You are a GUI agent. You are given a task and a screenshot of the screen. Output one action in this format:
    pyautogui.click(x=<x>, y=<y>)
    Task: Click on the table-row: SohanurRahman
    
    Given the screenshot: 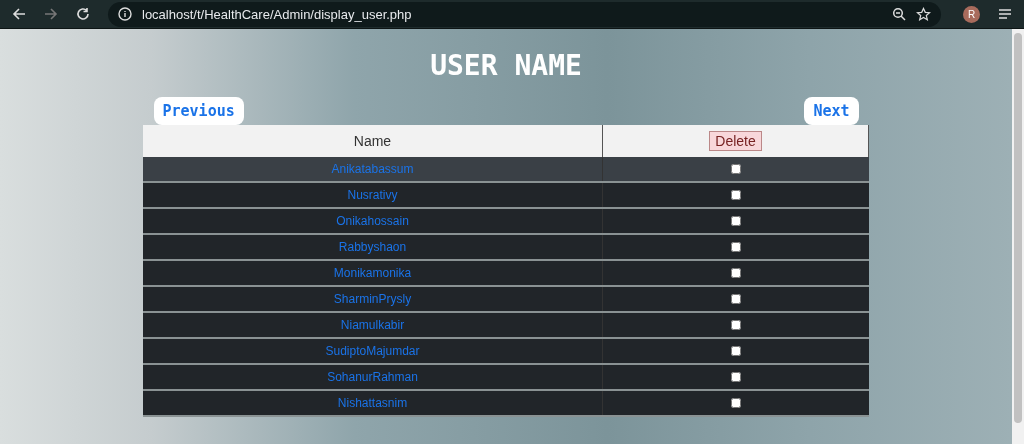 What is the action you would take?
    pyautogui.click(x=506, y=377)
    